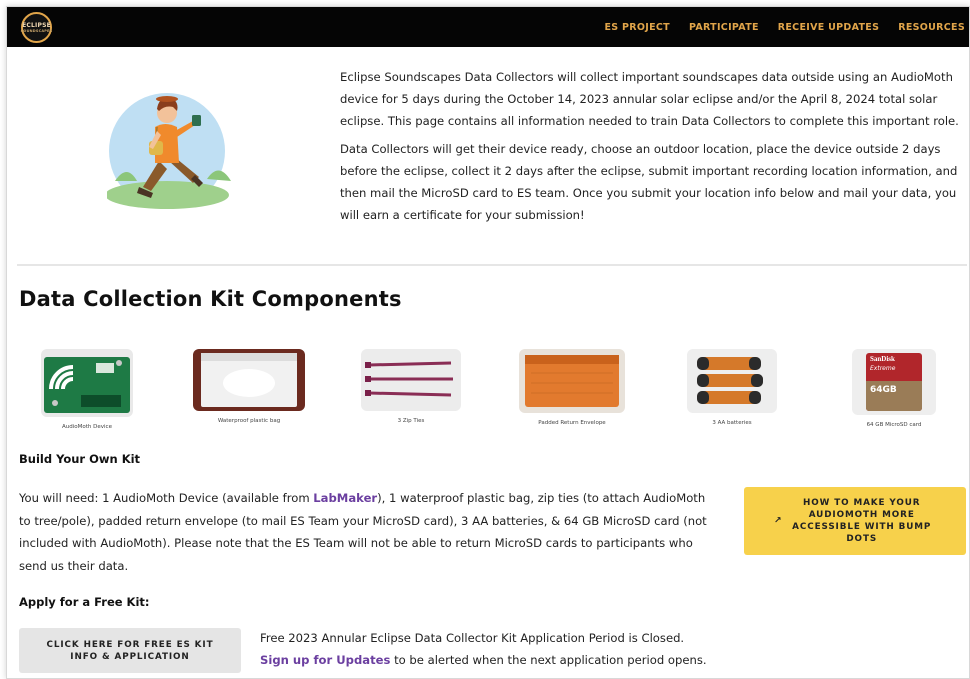 The width and height of the screenshot is (970, 679). What do you see at coordinates (894, 382) in the screenshot?
I see `microsd-card-icon: SanDisk Extreme 64GB` at bounding box center [894, 382].